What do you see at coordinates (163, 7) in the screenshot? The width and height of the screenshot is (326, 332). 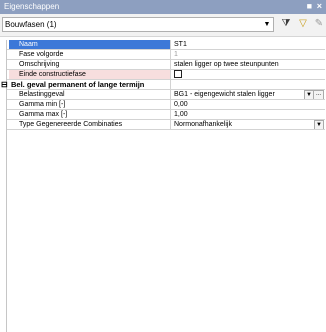 I see `panel-titlebar: Eigenschappen ■ ×` at bounding box center [163, 7].